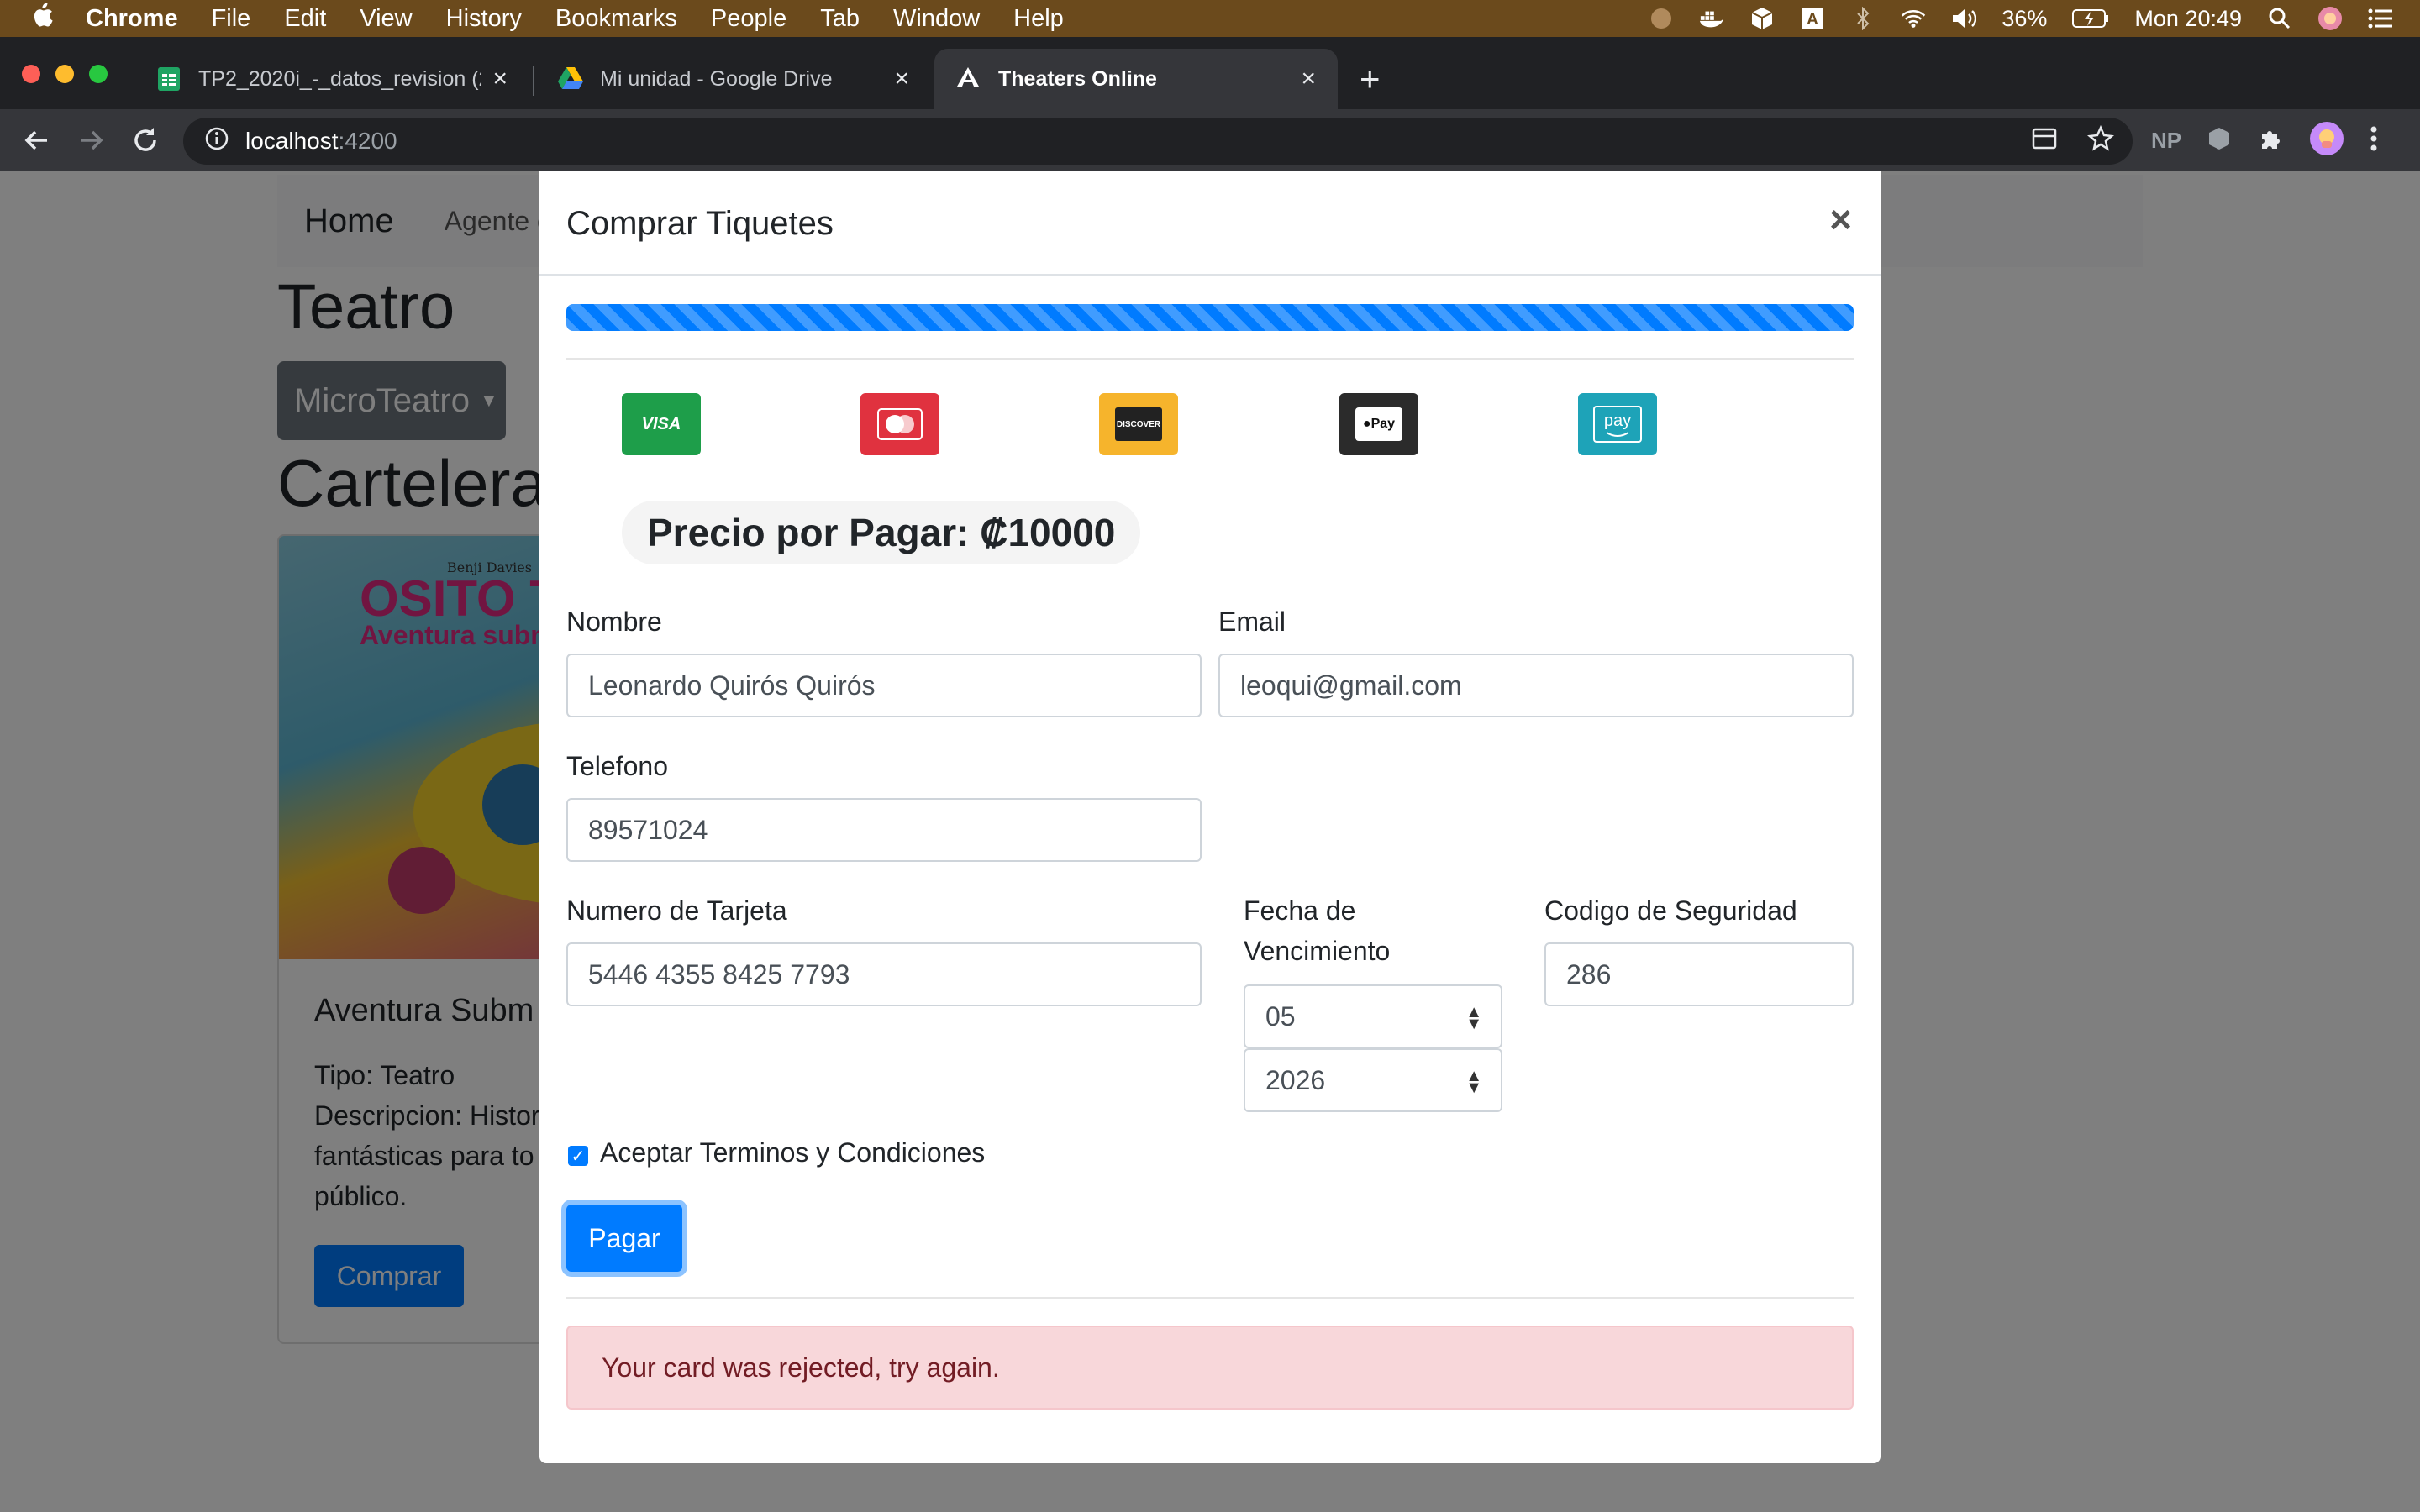 The image size is (2420, 1512). Describe the element at coordinates (840, 19) in the screenshot. I see `menu-tab: Tab` at that location.